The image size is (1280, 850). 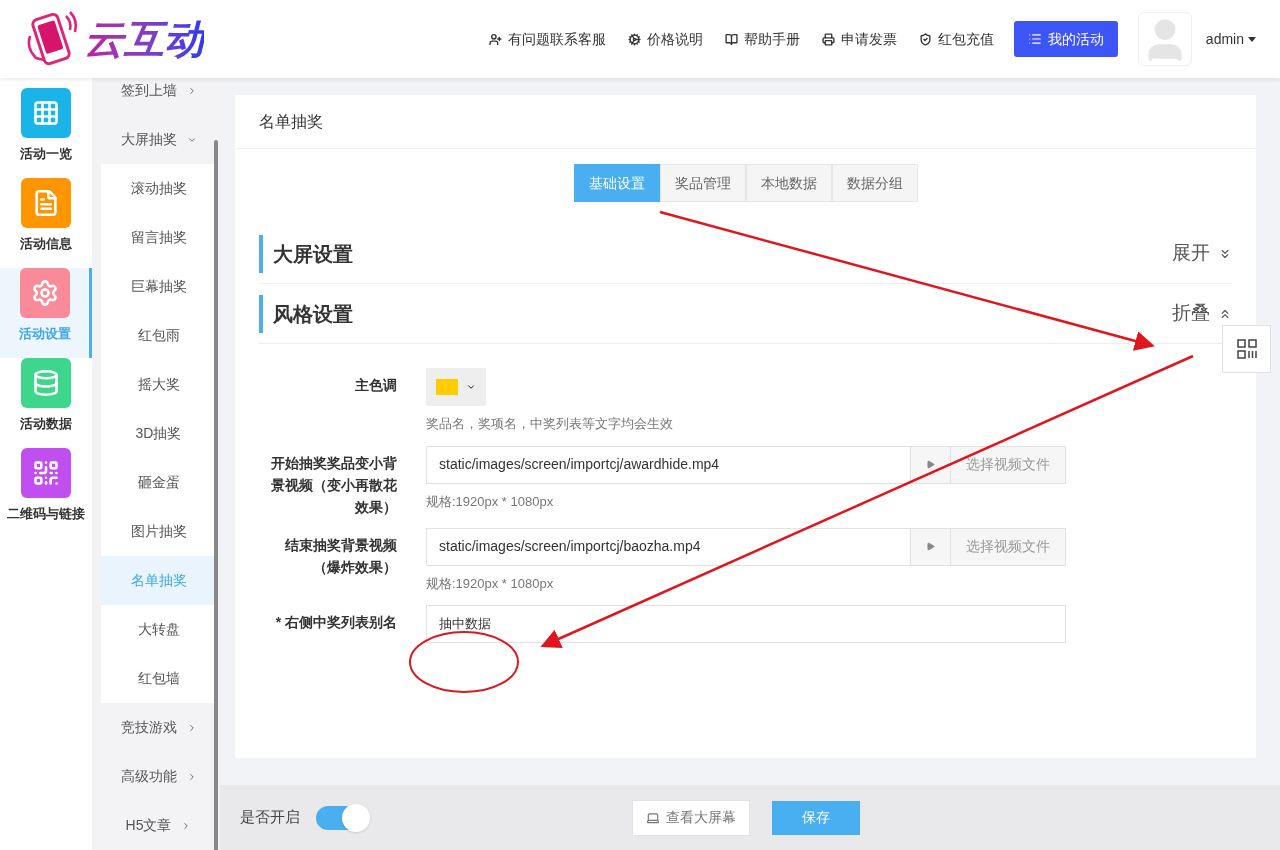 I want to click on header-link: 有问题联系客服, so click(x=547, y=39).